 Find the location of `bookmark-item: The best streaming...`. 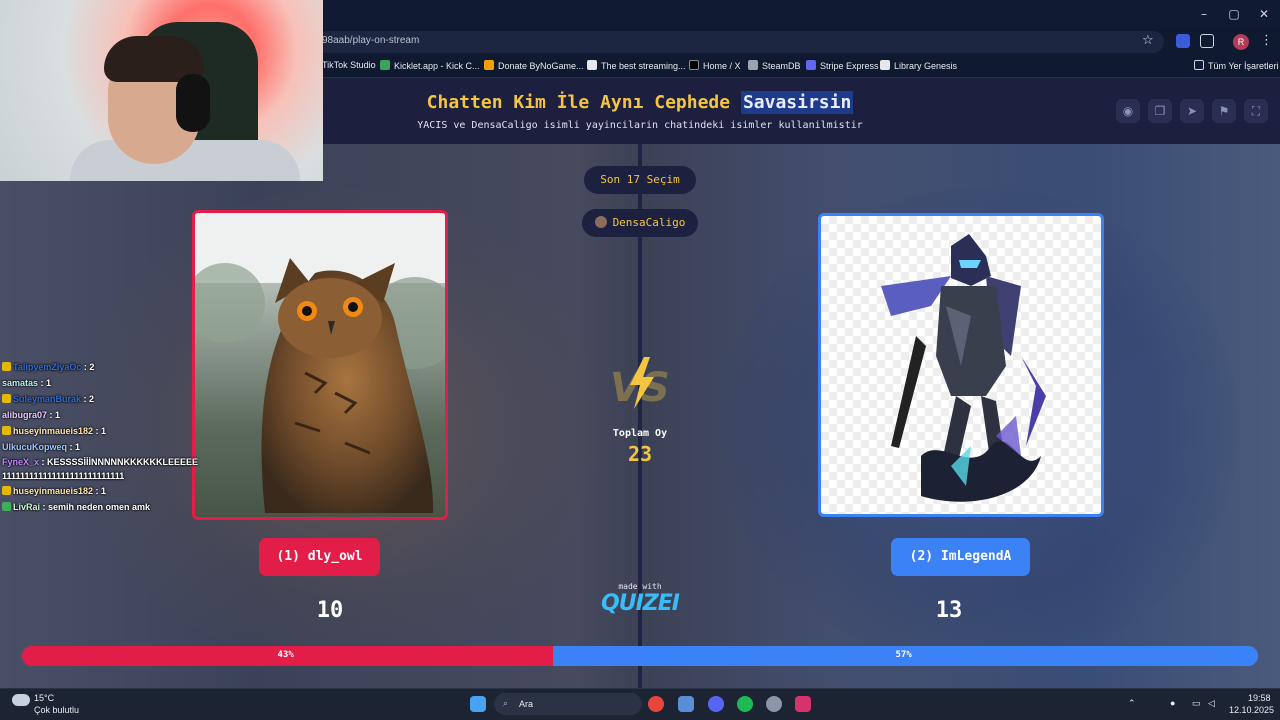

bookmark-item: The best streaming... is located at coordinates (636, 65).